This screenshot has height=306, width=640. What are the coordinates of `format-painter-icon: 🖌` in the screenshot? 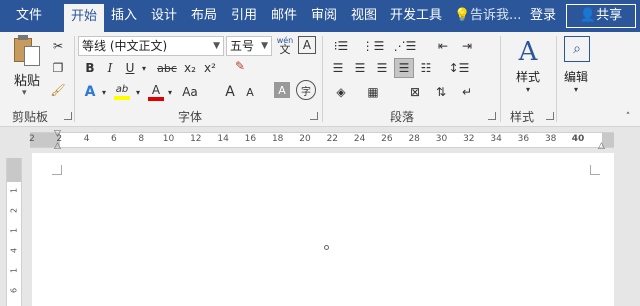 It's located at (58, 90).